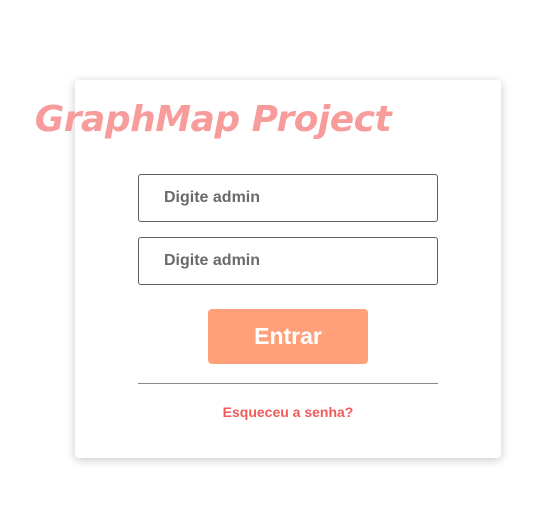 The height and width of the screenshot is (520, 558). Describe the element at coordinates (288, 336) in the screenshot. I see `login-button: Entrar` at that location.